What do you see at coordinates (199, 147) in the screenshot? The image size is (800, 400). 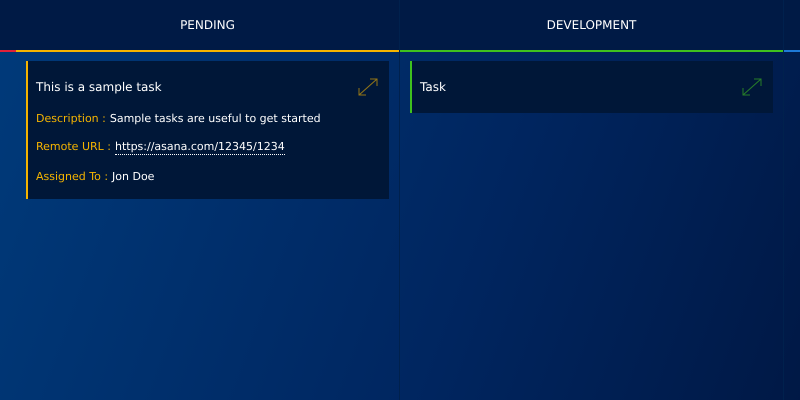 I see `remote-url-link: https://asana.com/12345/1234` at bounding box center [199, 147].